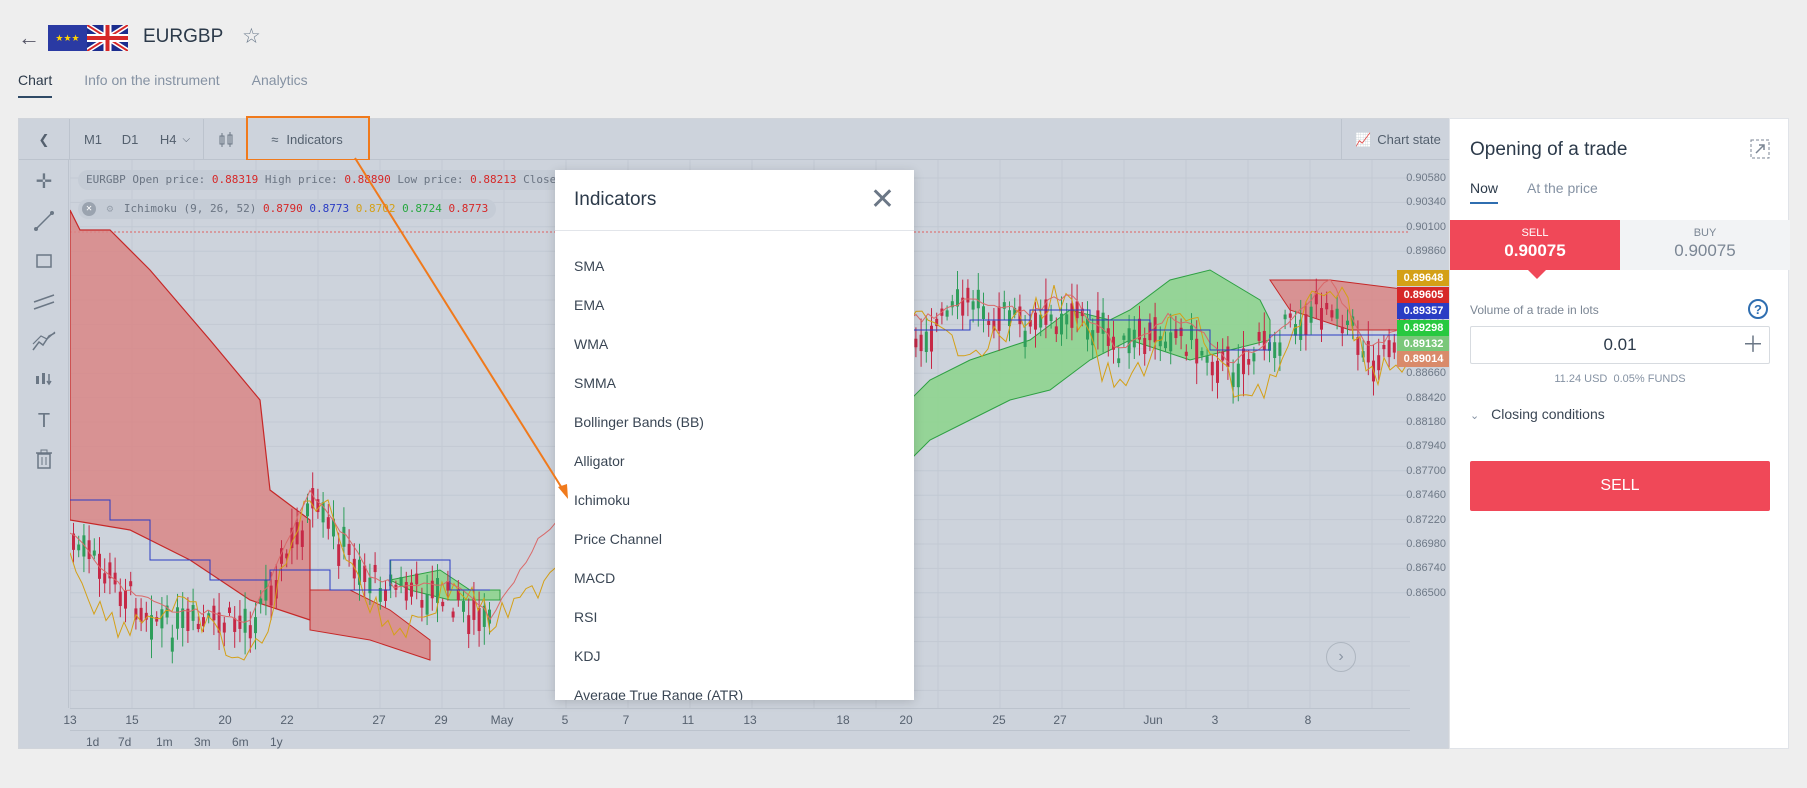  Describe the element at coordinates (1423, 278) in the screenshot. I see `price-badge: 0.89648` at that location.